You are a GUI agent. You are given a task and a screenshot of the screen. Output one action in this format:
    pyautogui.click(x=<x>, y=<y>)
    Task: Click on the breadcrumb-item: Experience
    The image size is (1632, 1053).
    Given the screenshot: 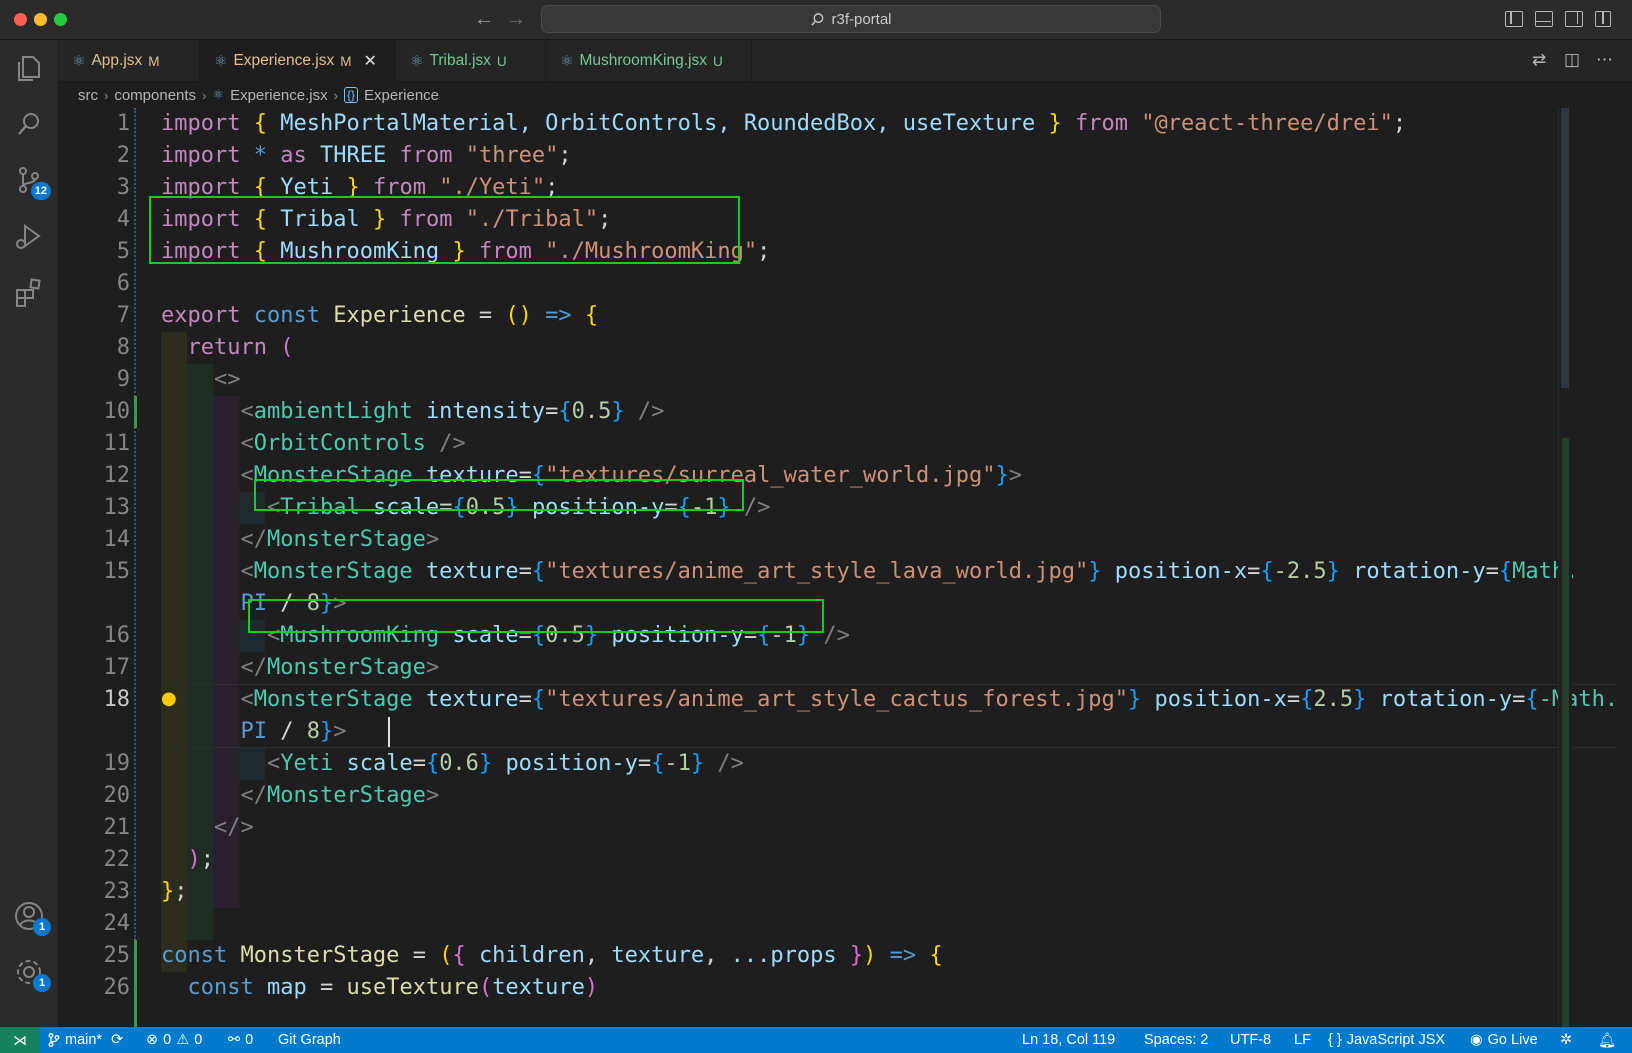 What is the action you would take?
    pyautogui.click(x=401, y=95)
    